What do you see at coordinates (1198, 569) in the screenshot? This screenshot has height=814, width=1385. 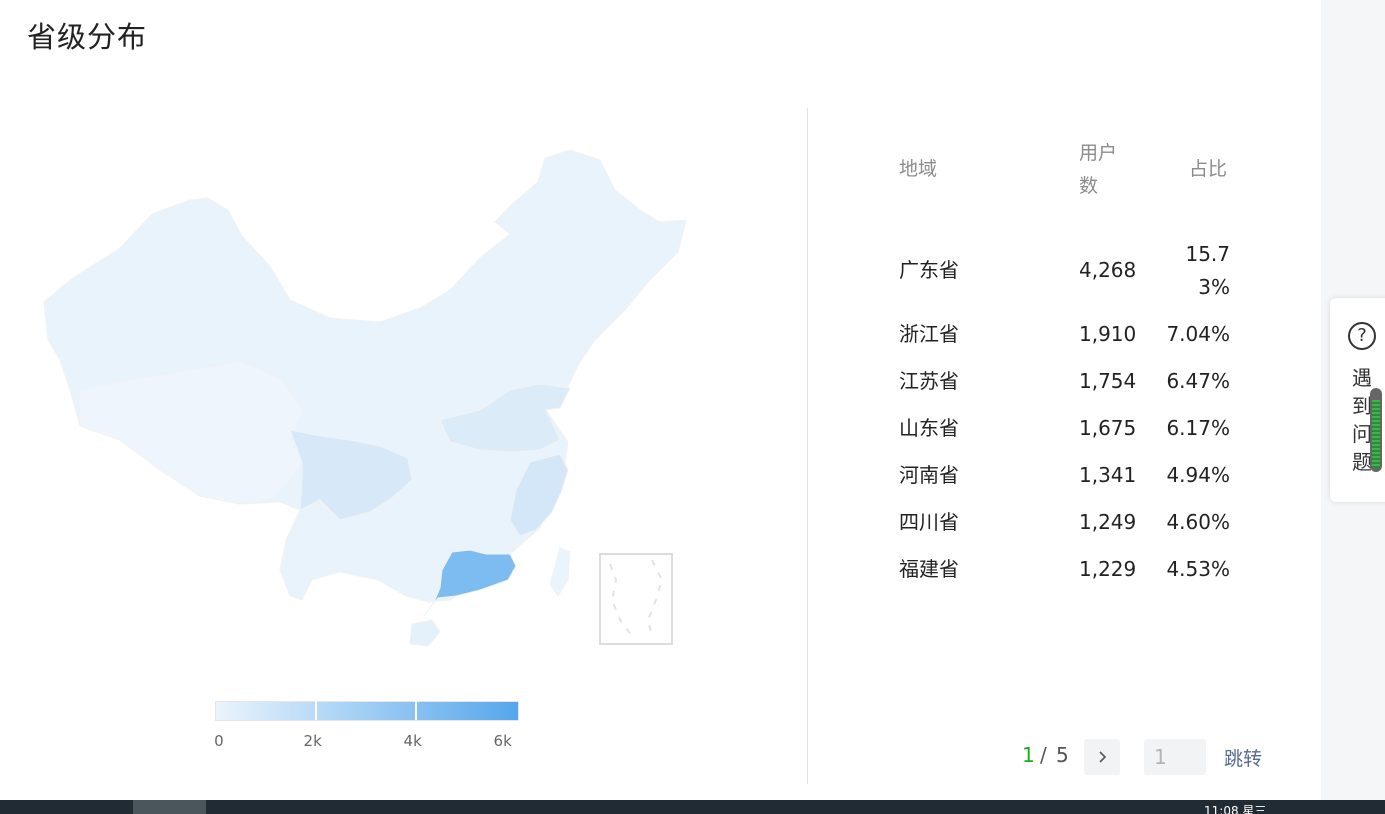 I see `table-row-ratio: 4.53%` at bounding box center [1198, 569].